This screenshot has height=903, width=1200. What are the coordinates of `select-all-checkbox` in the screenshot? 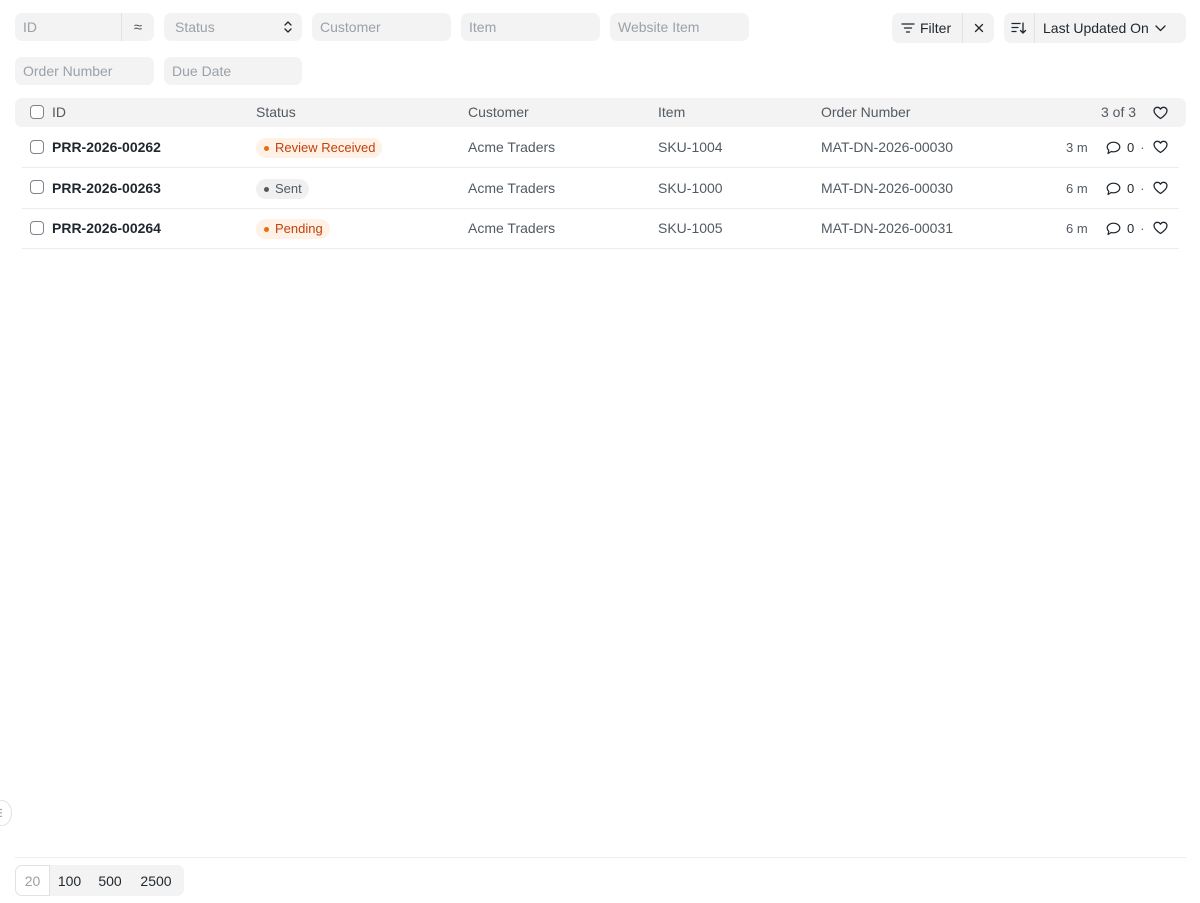 It's located at (37, 112).